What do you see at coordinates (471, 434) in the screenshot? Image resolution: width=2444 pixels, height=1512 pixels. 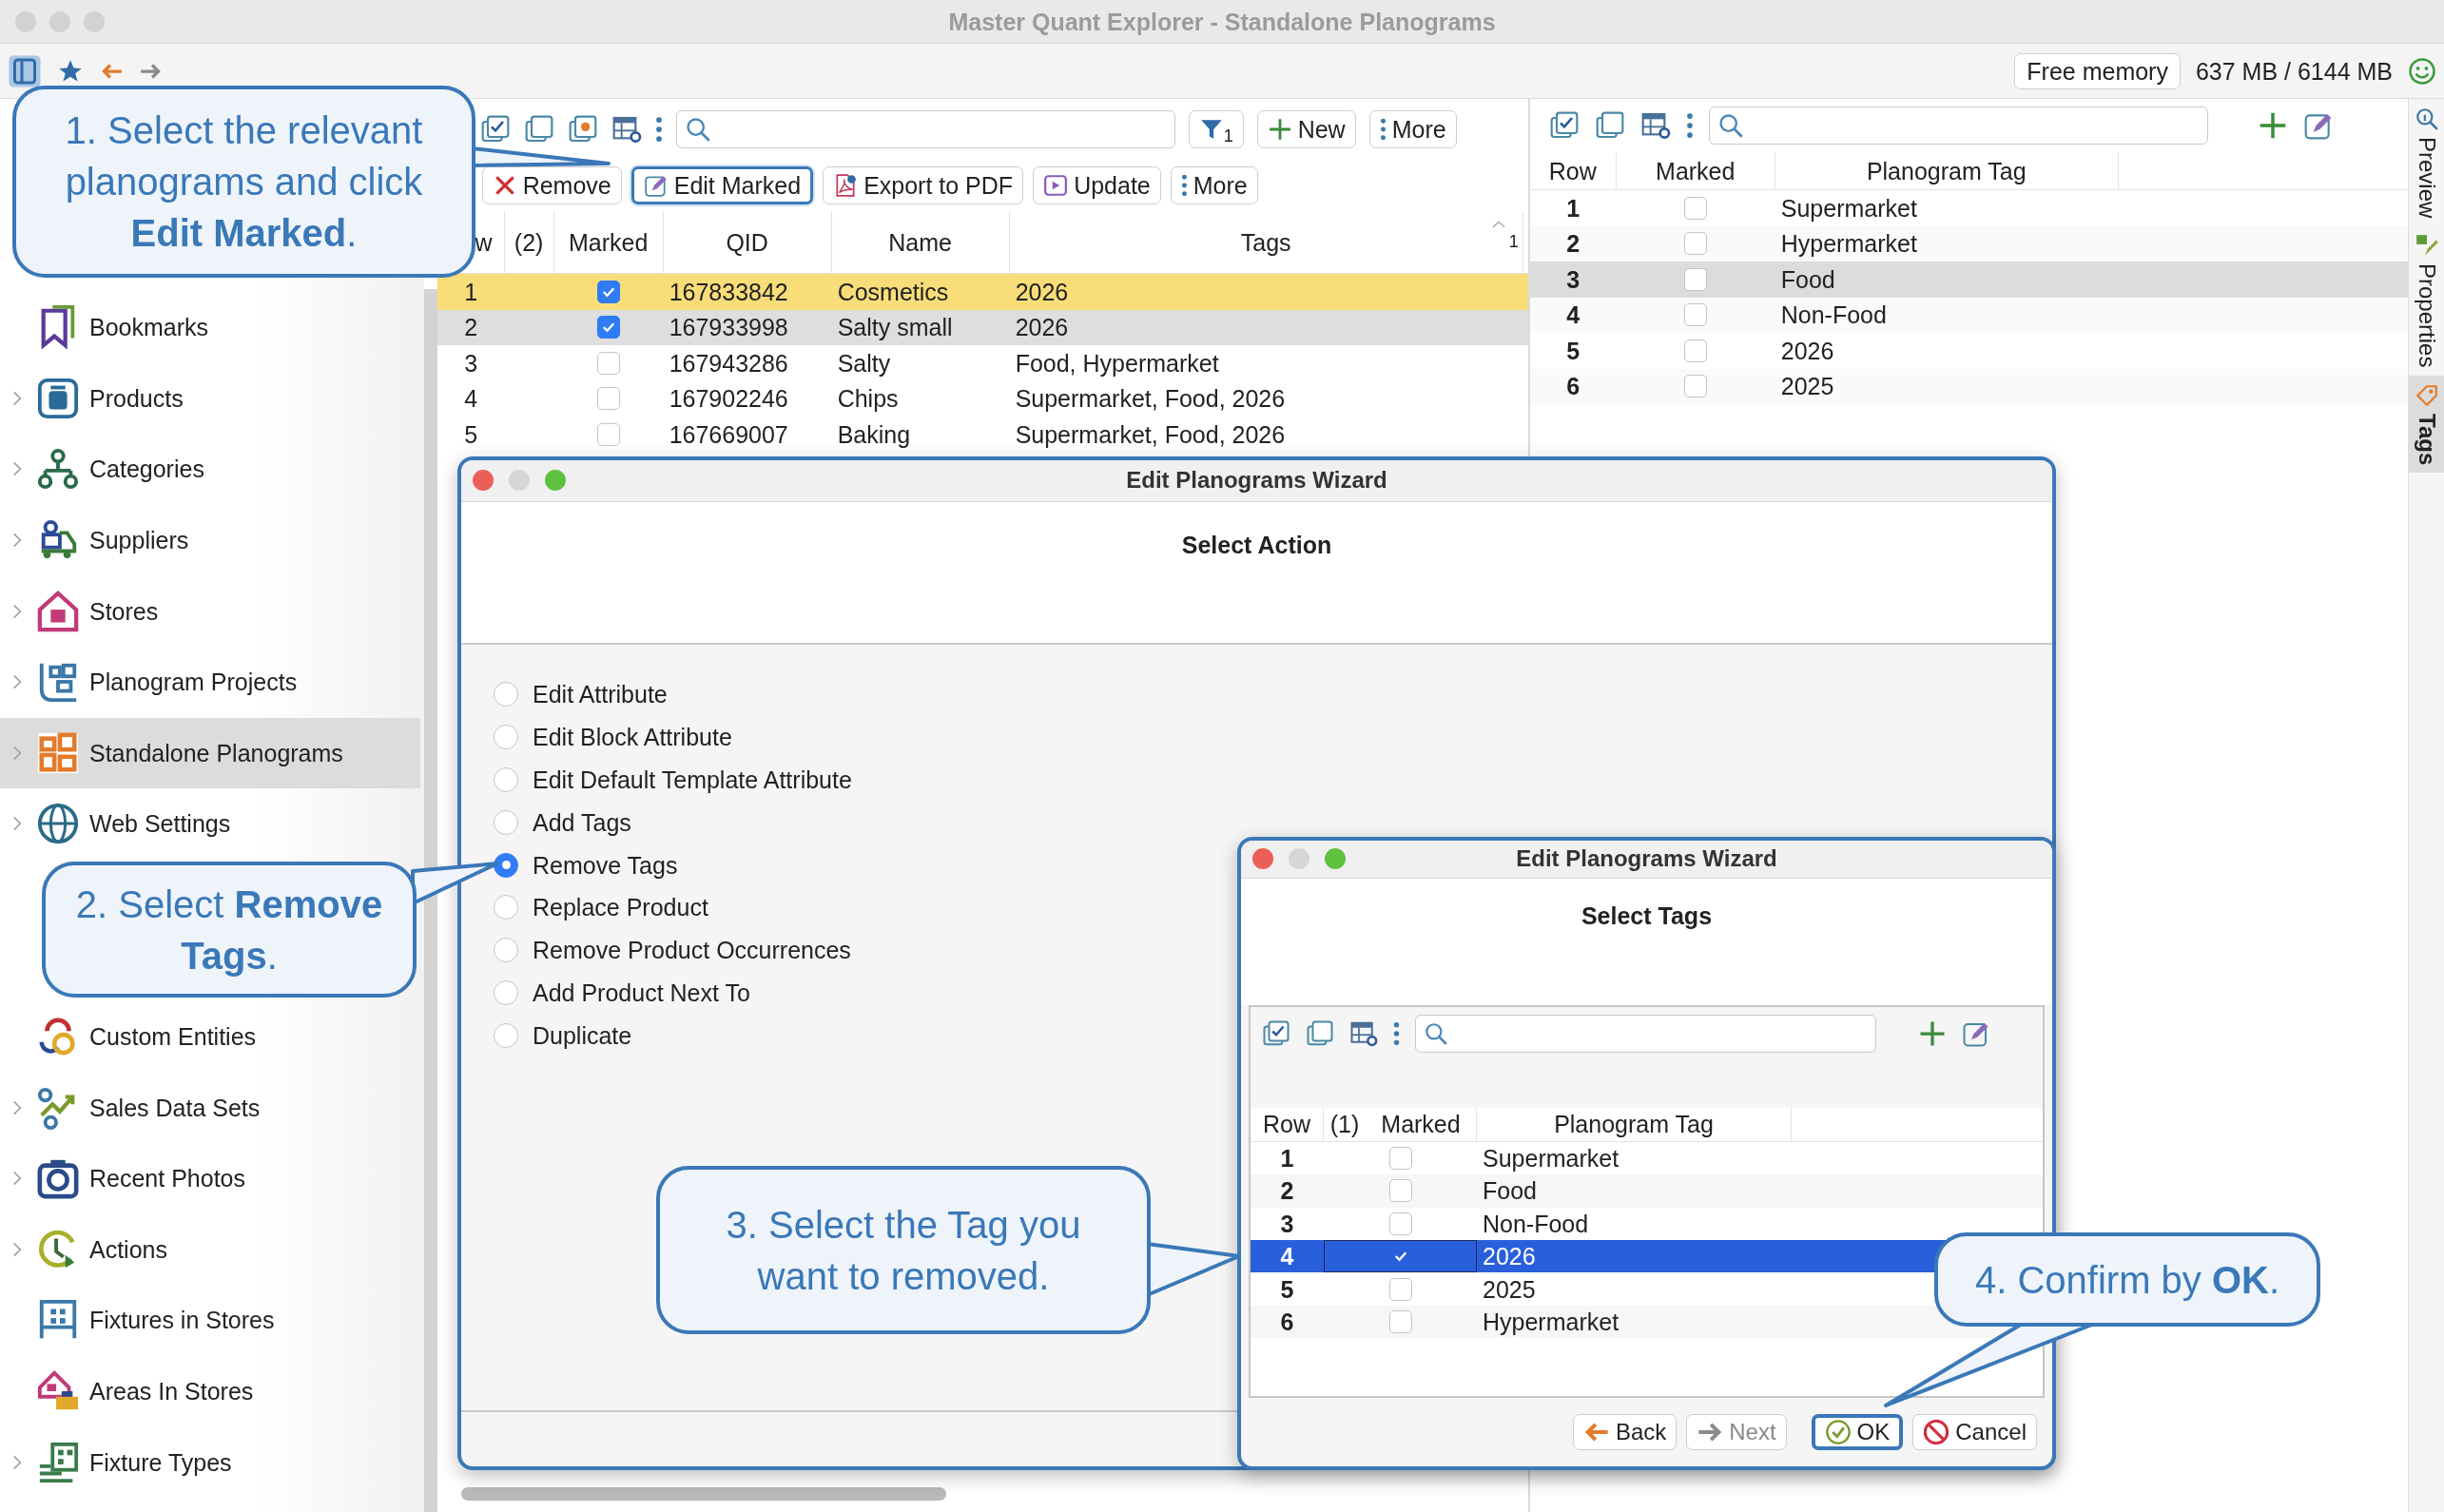 I see `table-cell: 5` at bounding box center [471, 434].